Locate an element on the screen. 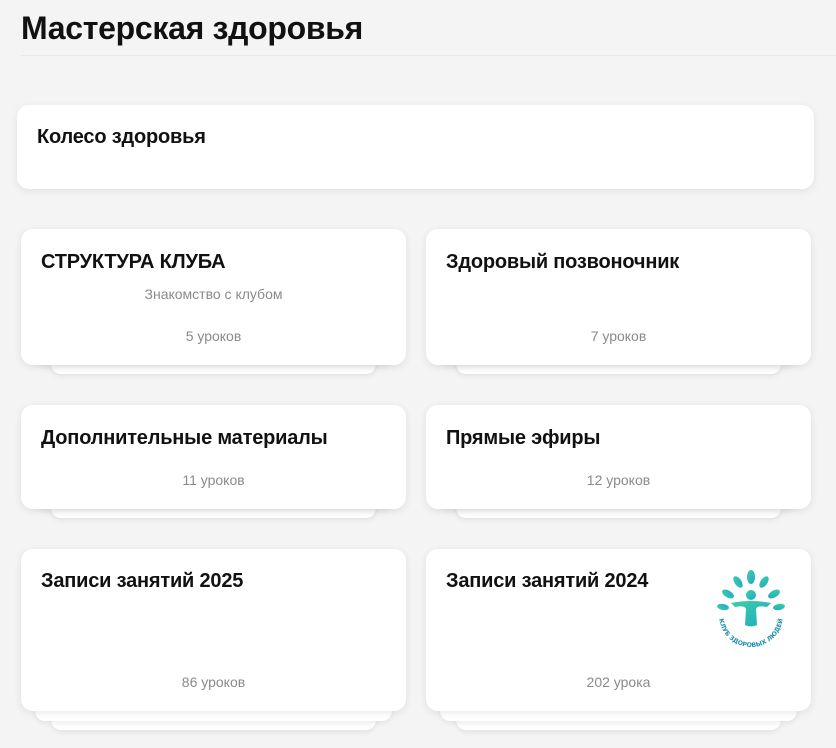 The height and width of the screenshot is (748, 836). tree-person-logo-icon: КЛУБ ЗДОРОВЫХ ЛЮДЕЙ is located at coordinates (751, 609).